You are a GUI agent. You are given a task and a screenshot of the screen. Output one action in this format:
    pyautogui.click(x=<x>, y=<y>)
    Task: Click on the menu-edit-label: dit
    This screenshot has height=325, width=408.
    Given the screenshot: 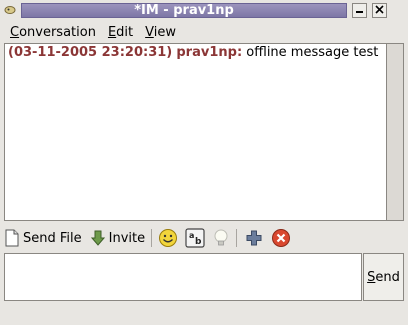 What is the action you would take?
    pyautogui.click(x=125, y=32)
    